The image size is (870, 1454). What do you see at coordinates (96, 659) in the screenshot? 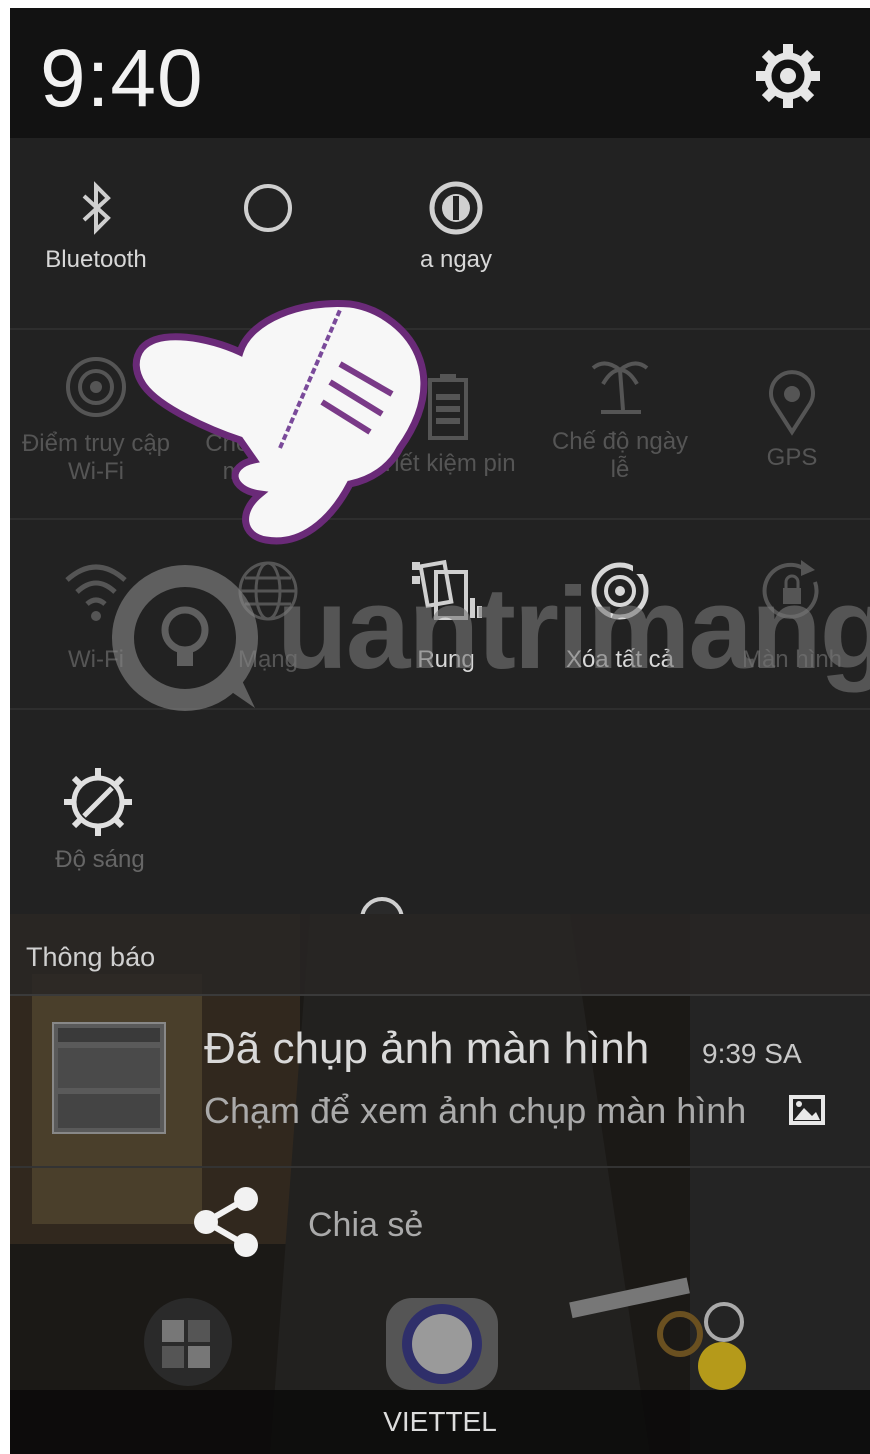
I see `tile-label: Wi-Fi` at bounding box center [96, 659].